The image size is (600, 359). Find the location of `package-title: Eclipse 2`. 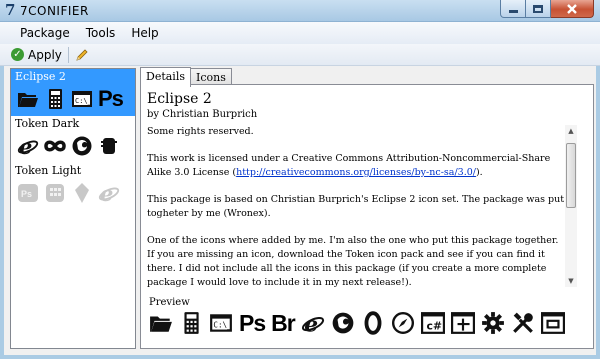

package-title: Eclipse 2 is located at coordinates (179, 99).